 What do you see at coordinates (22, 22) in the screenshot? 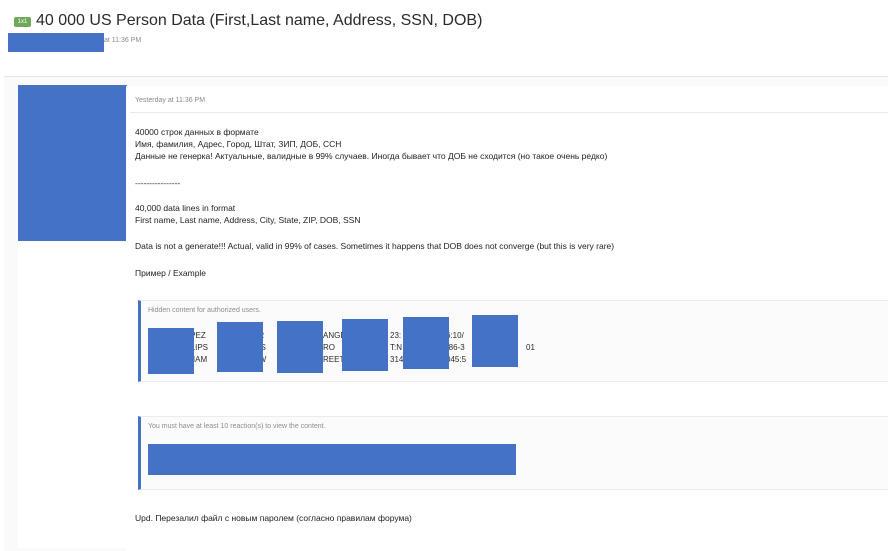
I see `thread-prefix-badge: 1x1` at bounding box center [22, 22].